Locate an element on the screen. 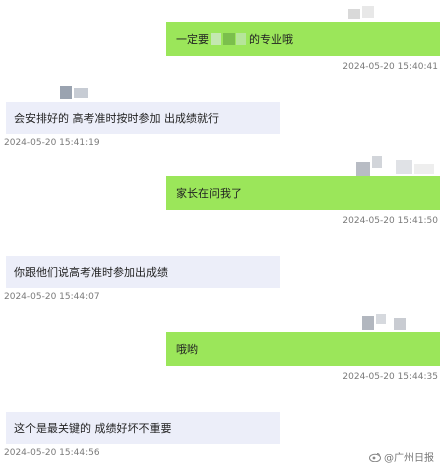 Image resolution: width=440 pixels, height=470 pixels. message-text: 会安排好的 高考准时按时参加 出成绩就行 is located at coordinates (116, 118).